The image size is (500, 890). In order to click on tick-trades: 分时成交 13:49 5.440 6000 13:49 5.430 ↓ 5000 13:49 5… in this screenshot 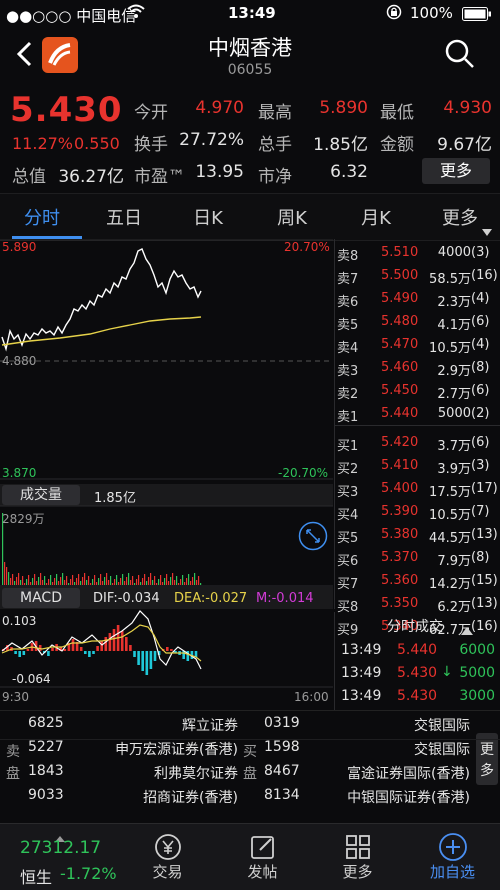, I will do `click(417, 661)`.